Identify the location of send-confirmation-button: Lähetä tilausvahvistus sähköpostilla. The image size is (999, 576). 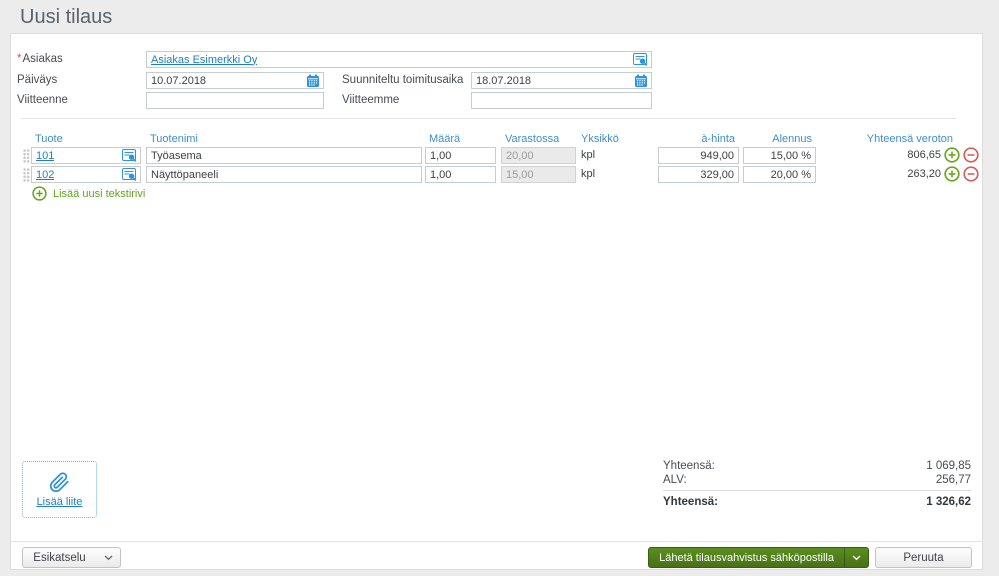
(758, 557).